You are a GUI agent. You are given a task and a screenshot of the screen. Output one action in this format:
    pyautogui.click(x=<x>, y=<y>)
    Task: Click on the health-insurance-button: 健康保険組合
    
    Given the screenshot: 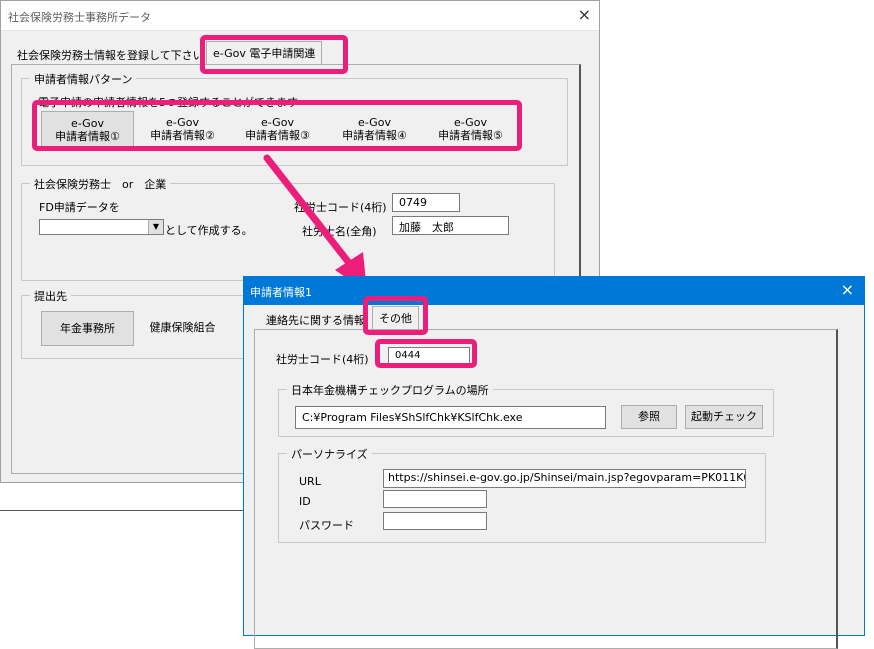 What is the action you would take?
    pyautogui.click(x=182, y=328)
    